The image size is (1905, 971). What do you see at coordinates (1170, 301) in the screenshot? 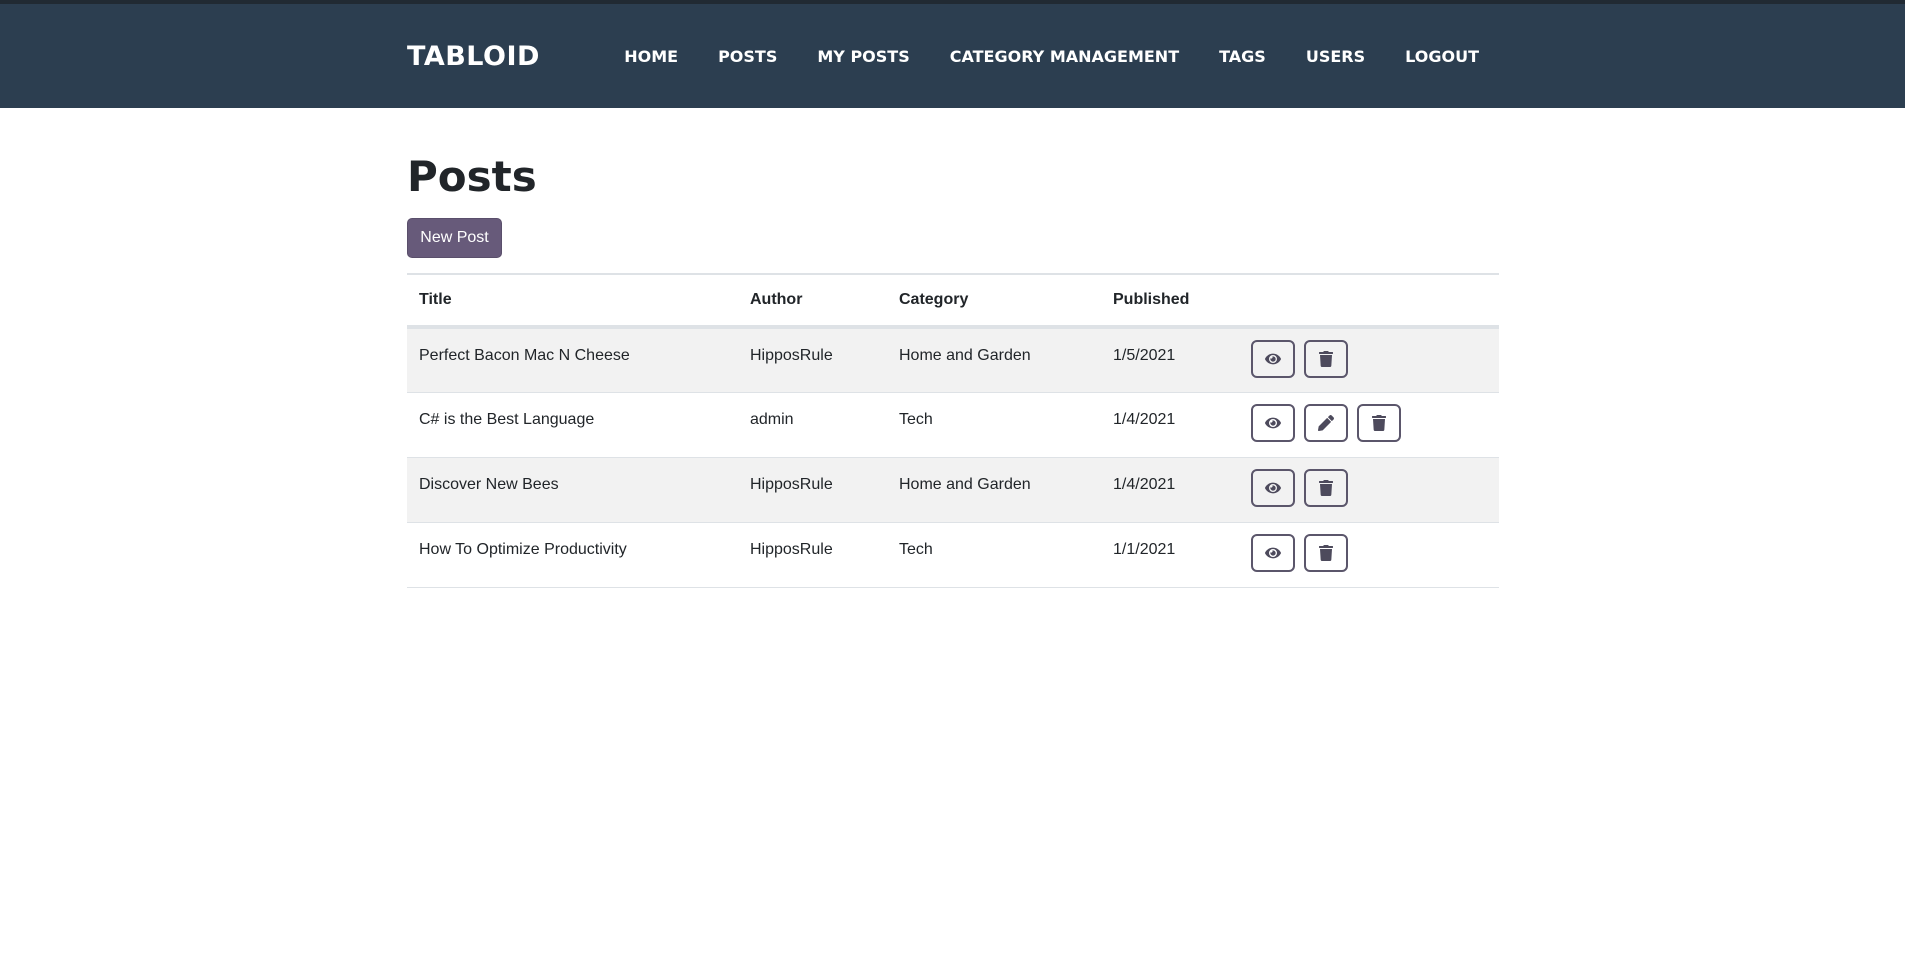
I see `header-published: Published` at bounding box center [1170, 301].